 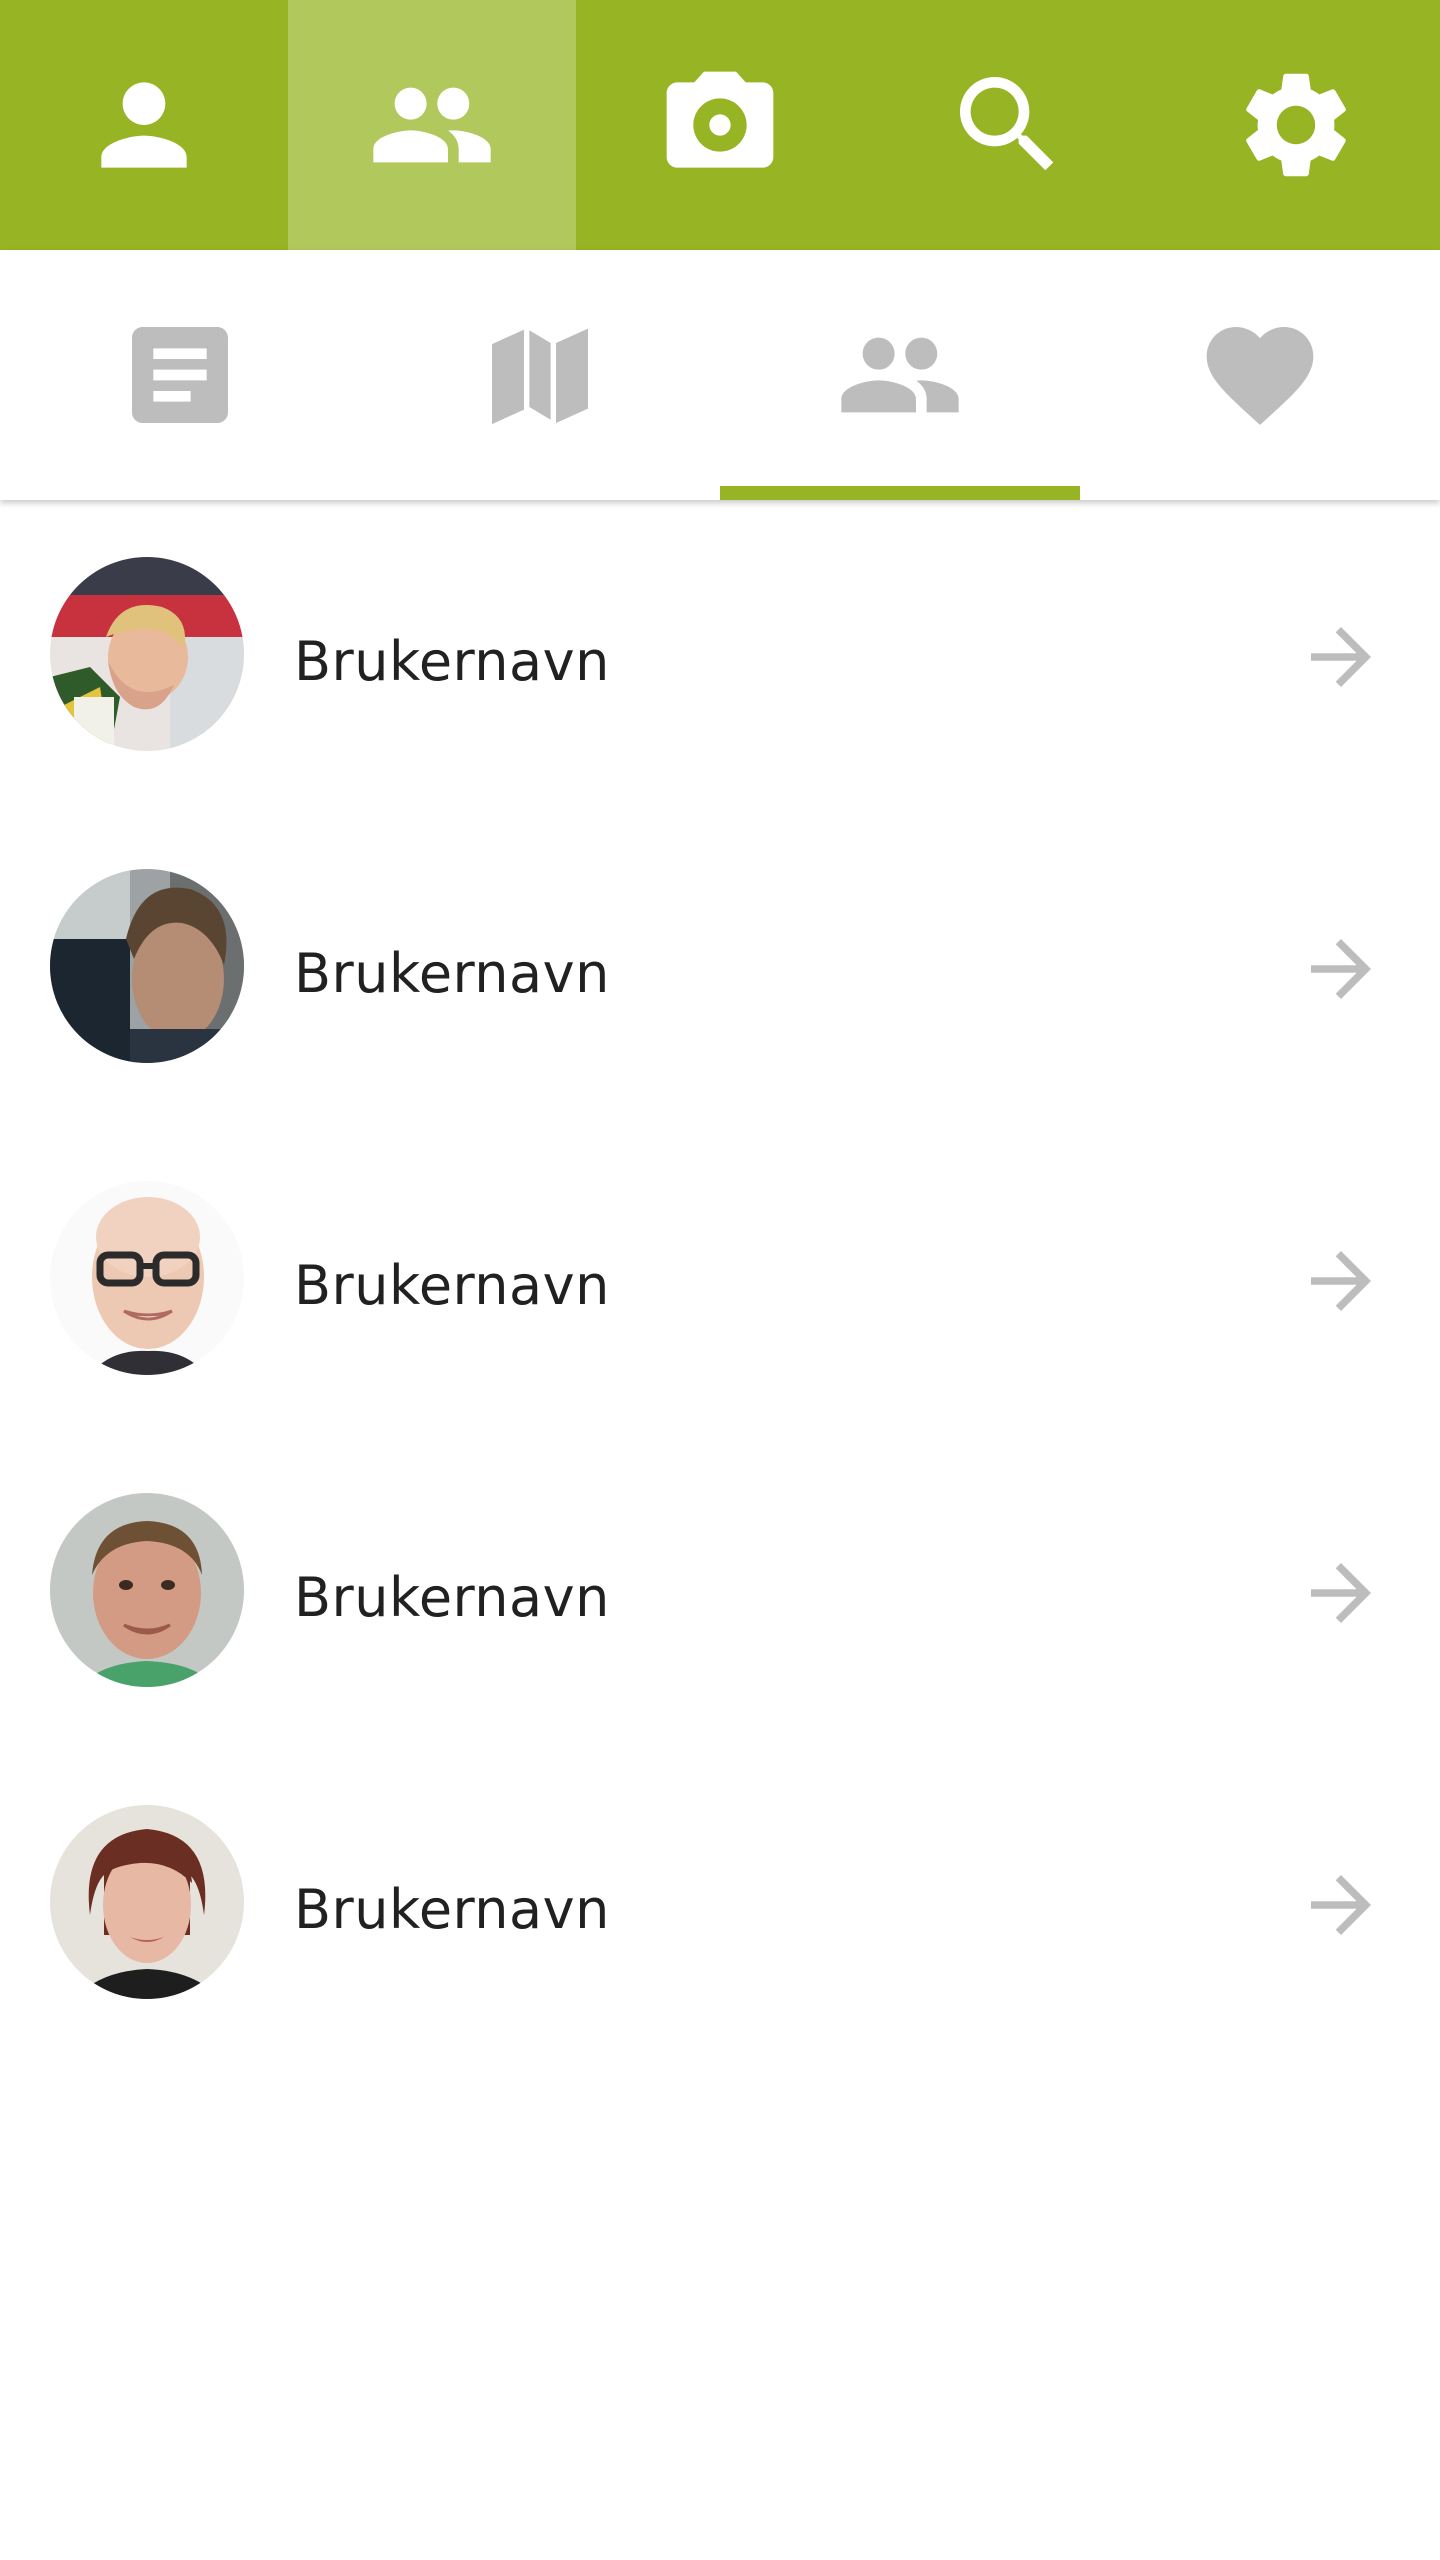 I want to click on heart-icon, so click(x=1260, y=376).